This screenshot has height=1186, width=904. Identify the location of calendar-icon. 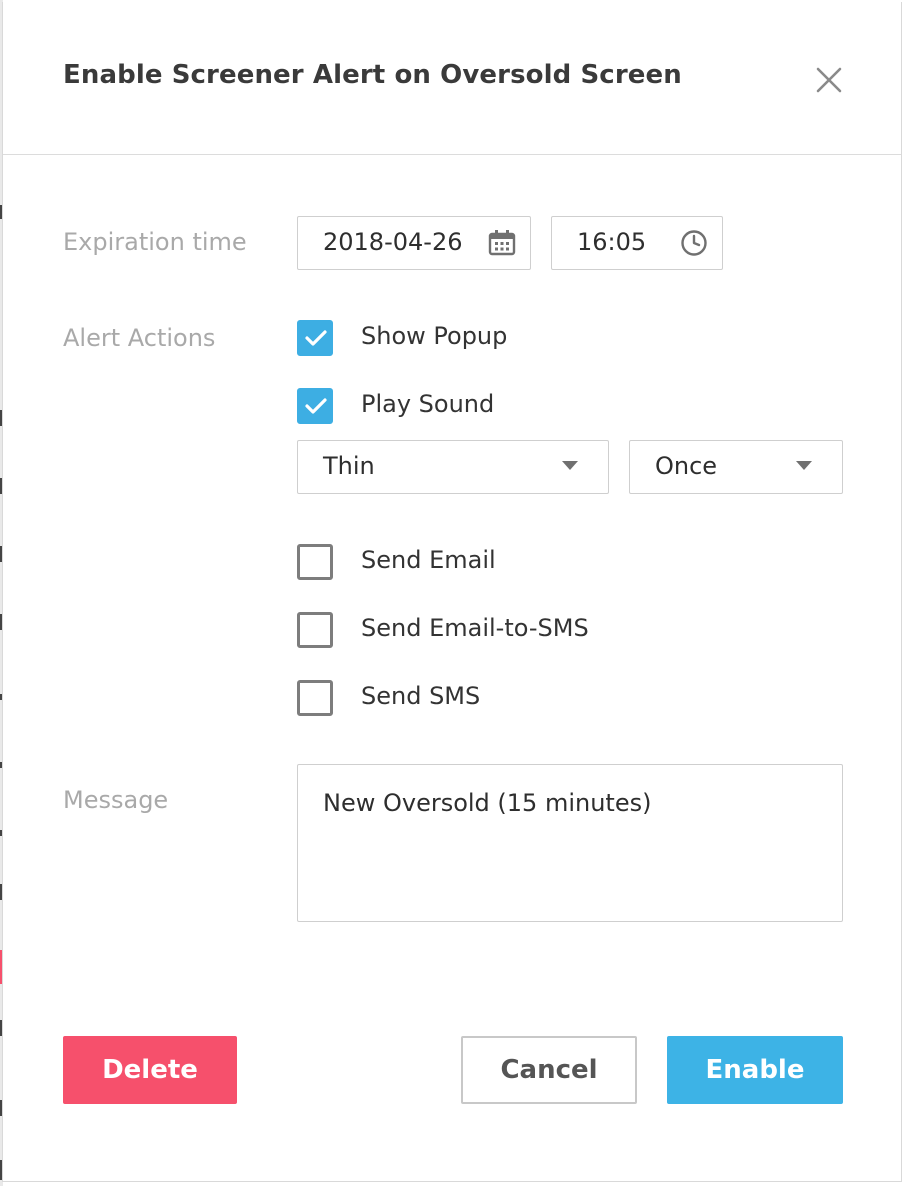
(502, 243).